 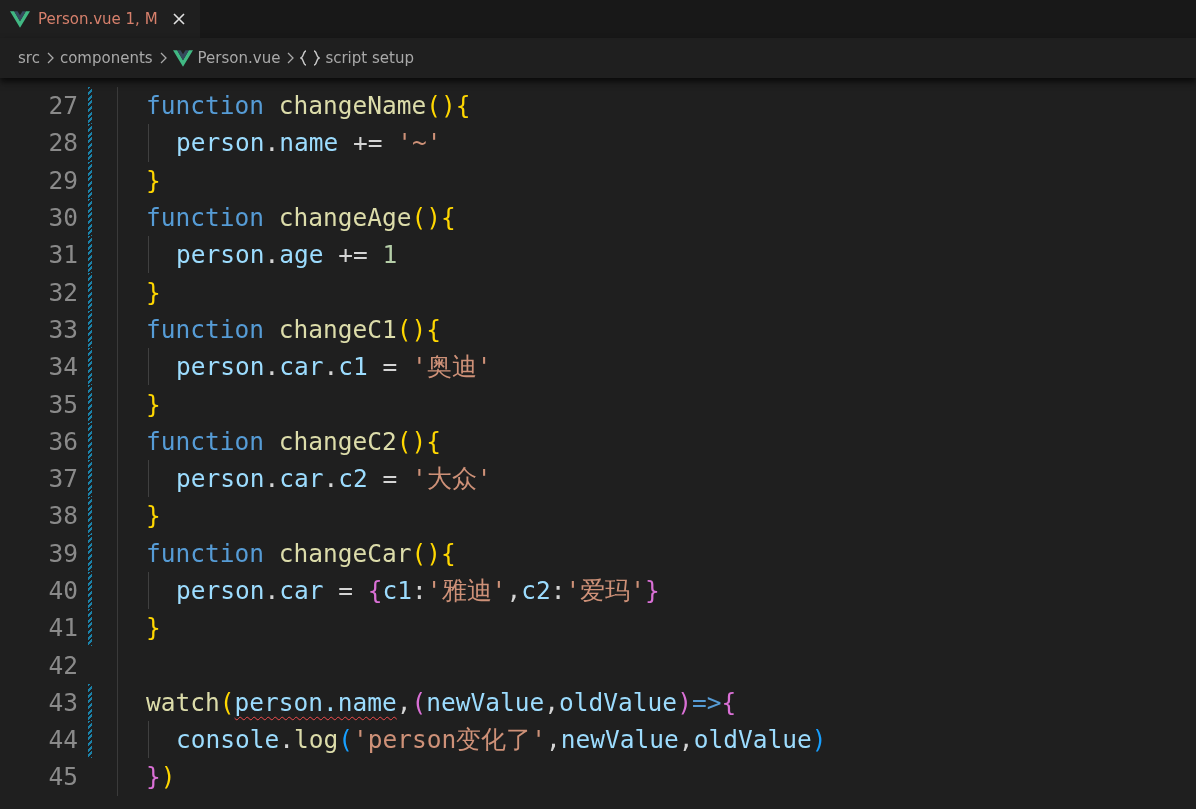 I want to click on braces-icon, so click(x=310, y=58).